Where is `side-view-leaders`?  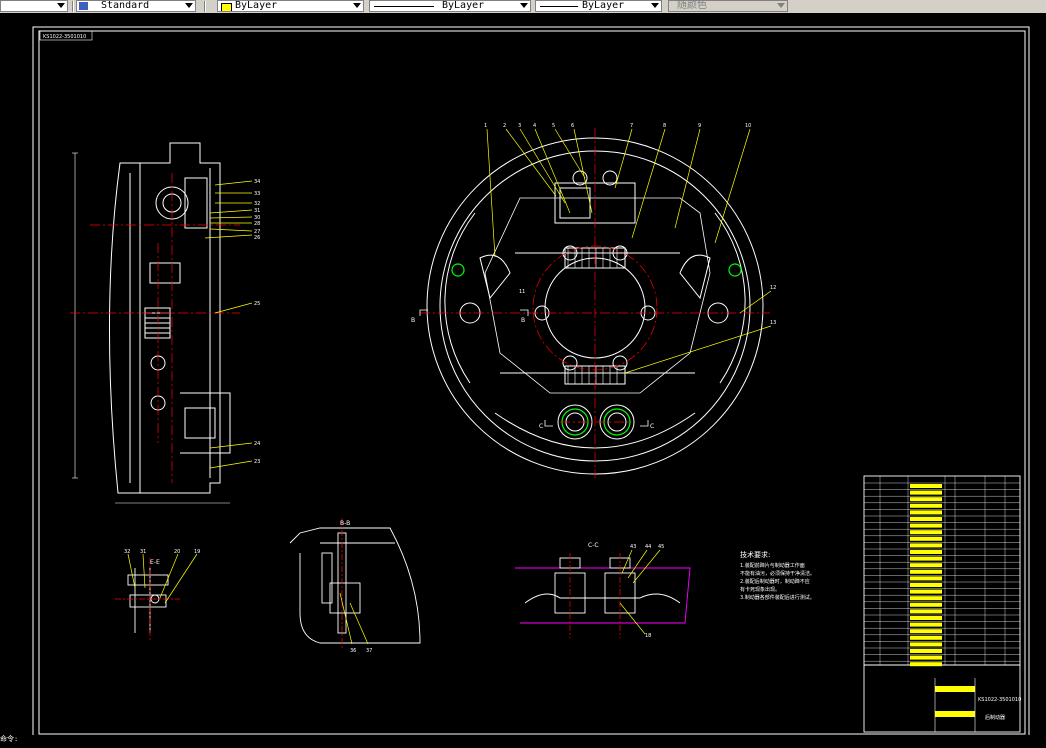 side-view-leaders is located at coordinates (228, 324).